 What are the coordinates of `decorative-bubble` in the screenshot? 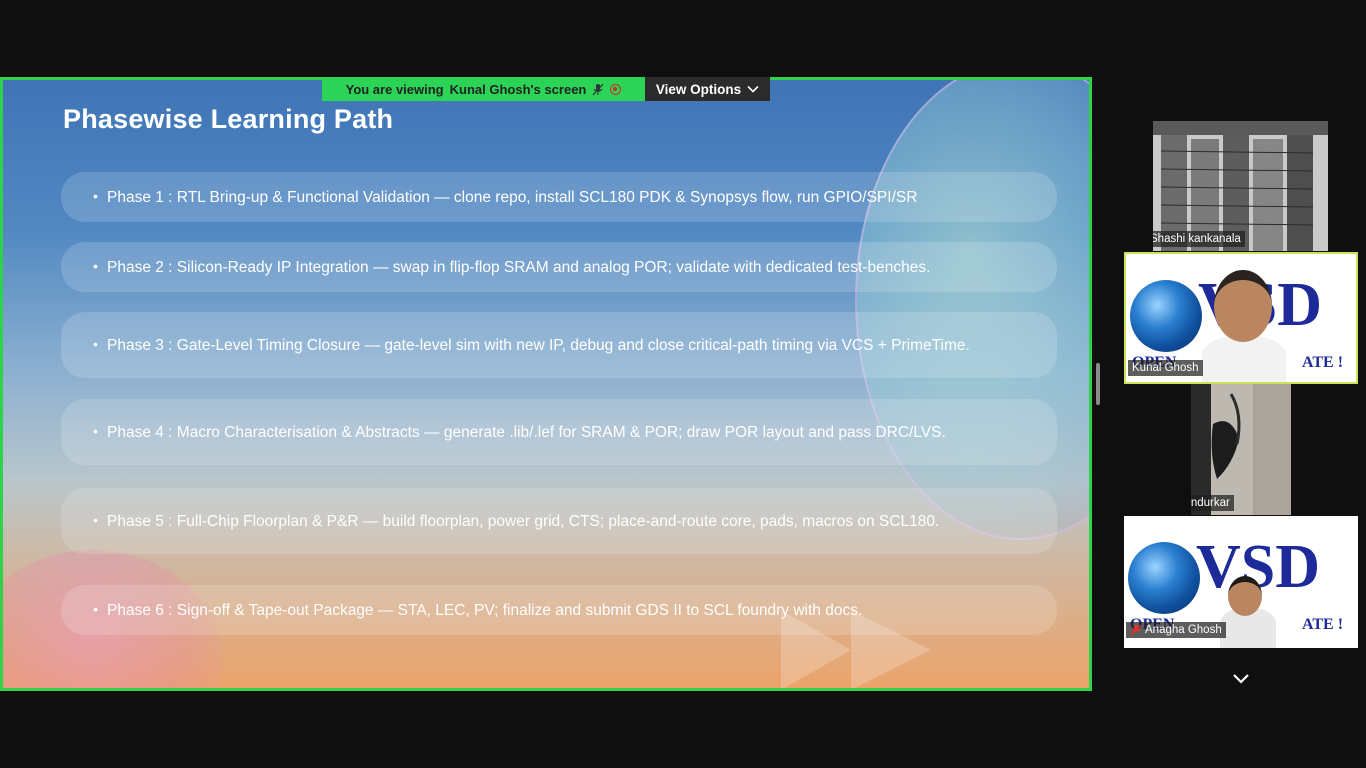 It's located at (972, 310).